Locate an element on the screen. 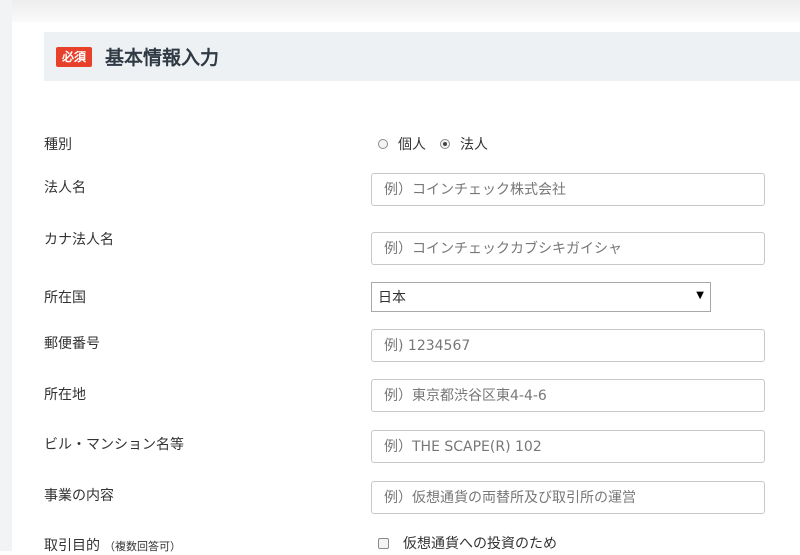 Image resolution: width=800 pixels, height=555 pixels. postal-label: 郵便番号 is located at coordinates (72, 344).